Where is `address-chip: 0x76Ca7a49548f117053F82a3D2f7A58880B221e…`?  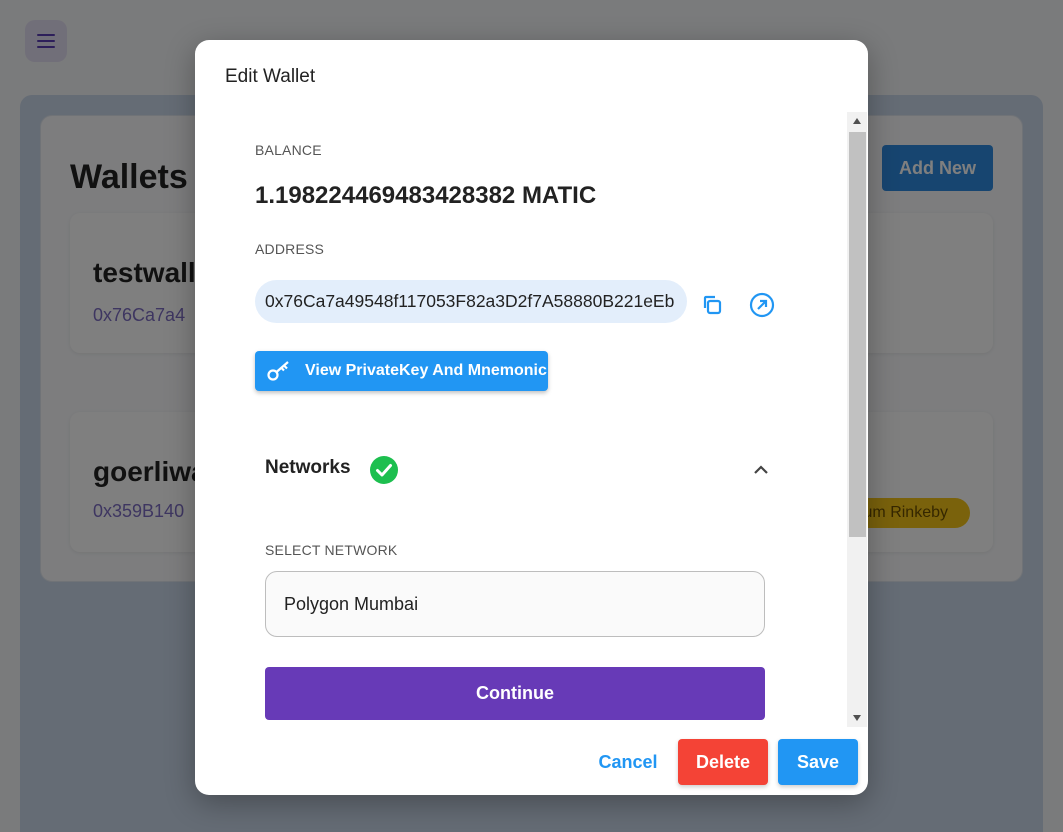 address-chip: 0x76Ca7a49548f117053F82a3D2f7A58880B221e… is located at coordinates (471, 301).